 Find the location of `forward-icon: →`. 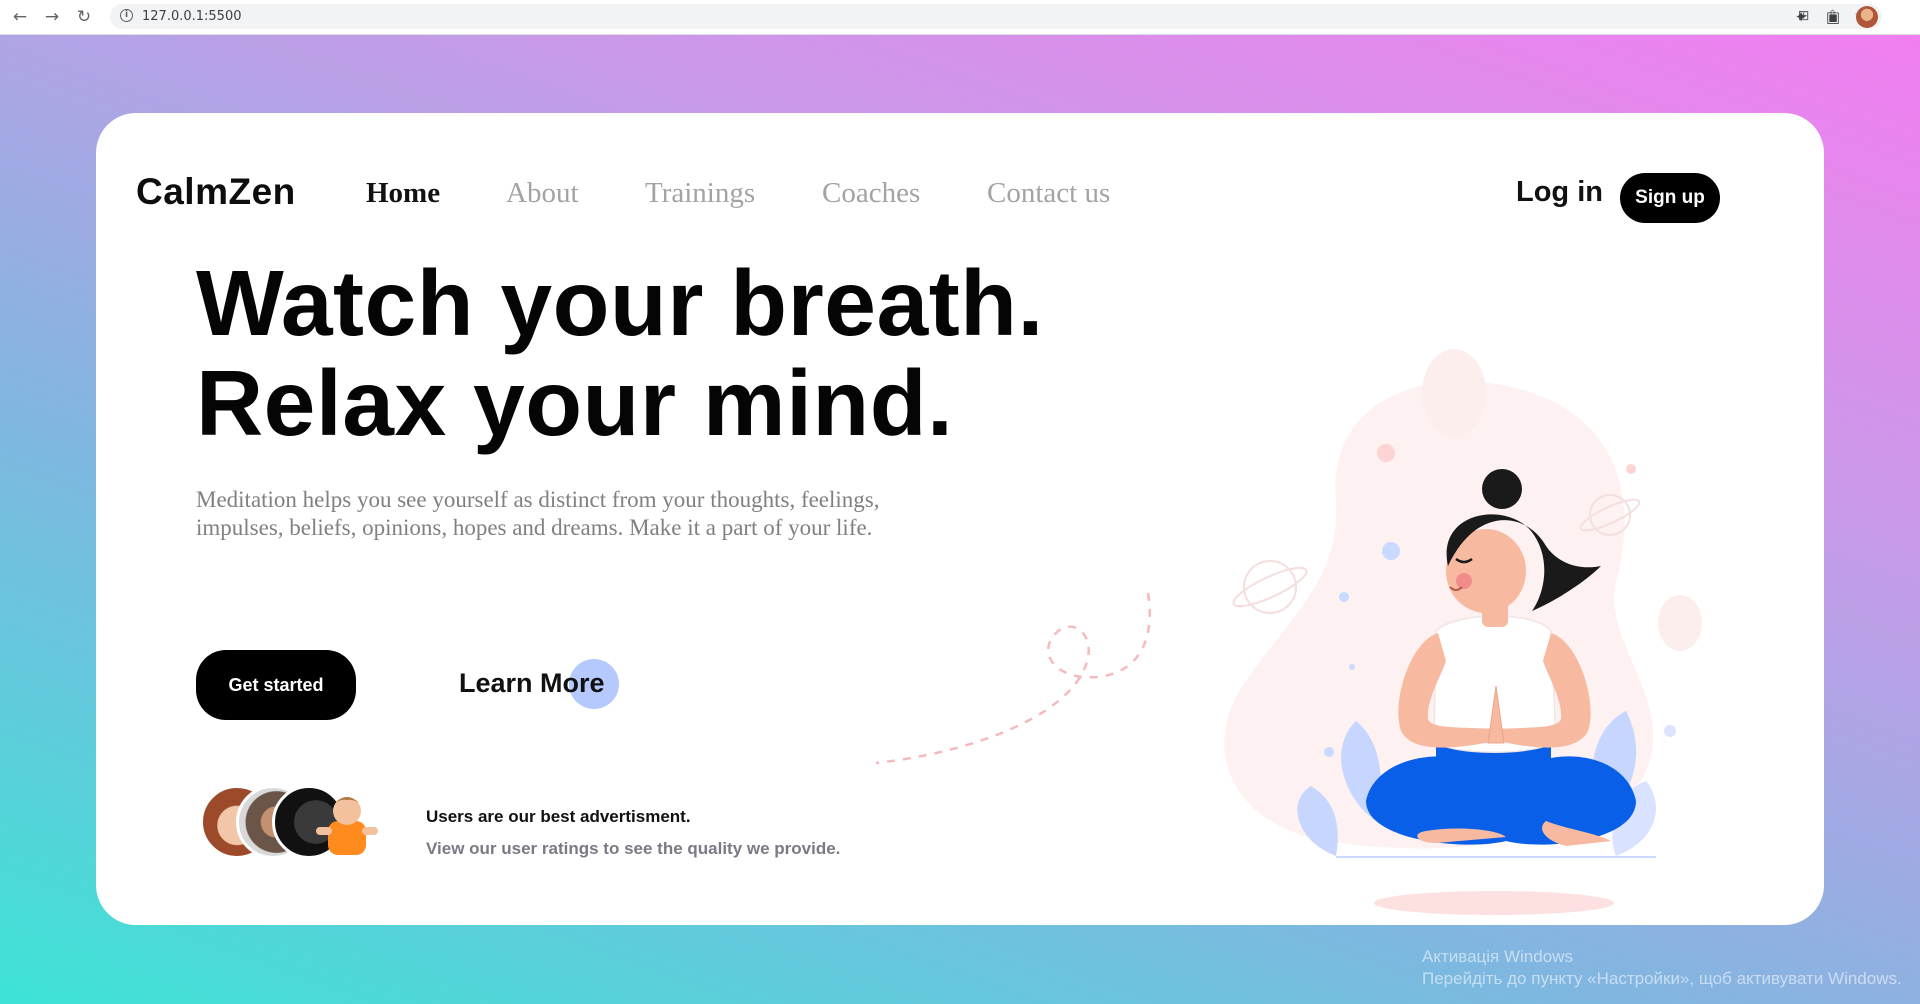

forward-icon: → is located at coordinates (52, 17).